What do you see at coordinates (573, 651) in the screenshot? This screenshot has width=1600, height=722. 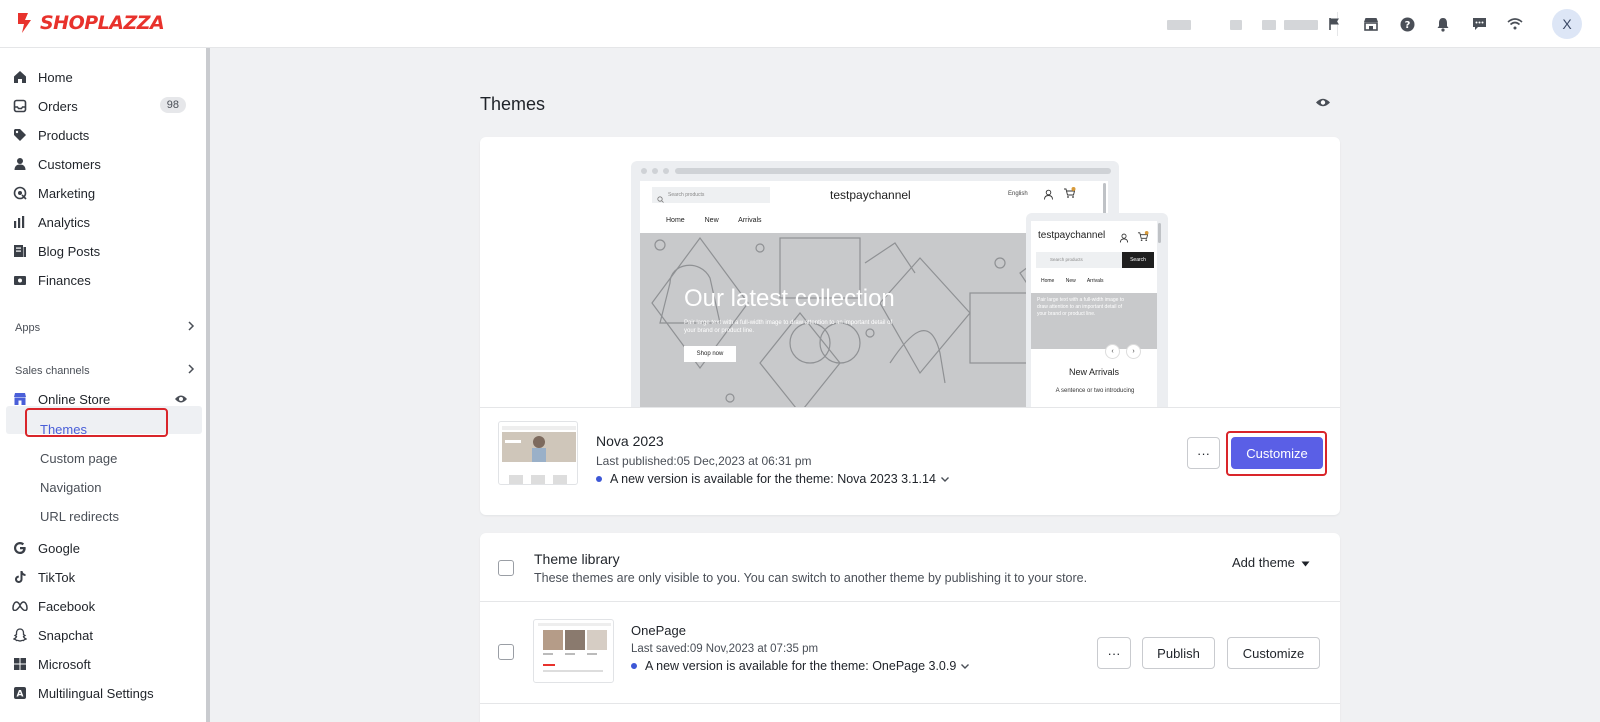 I see `onepage-thumbnail` at bounding box center [573, 651].